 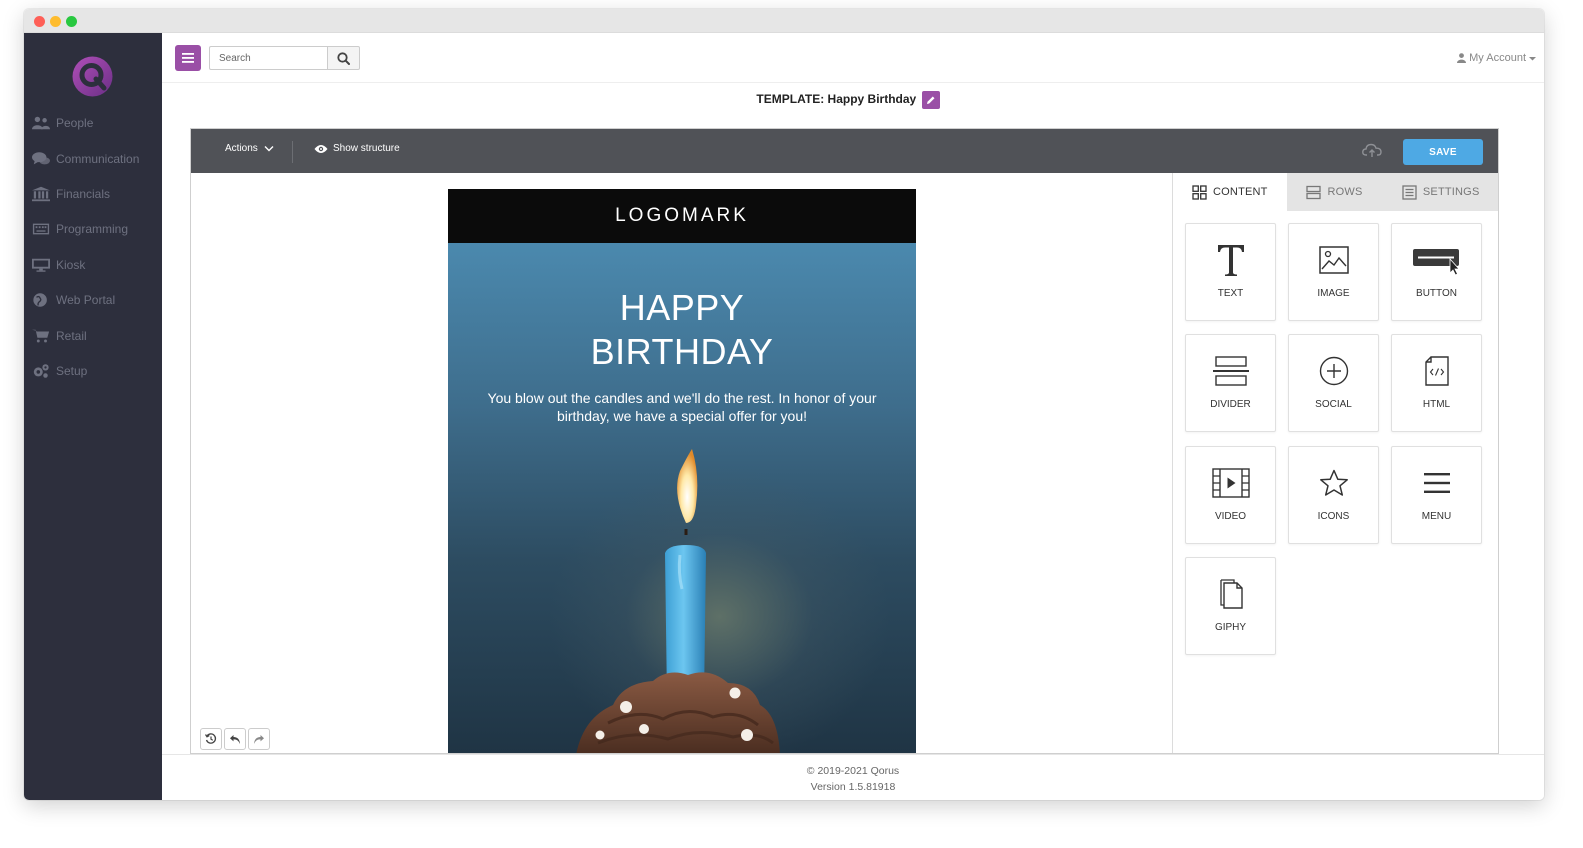 I want to click on tab-content: CONTENT, so click(x=1230, y=192).